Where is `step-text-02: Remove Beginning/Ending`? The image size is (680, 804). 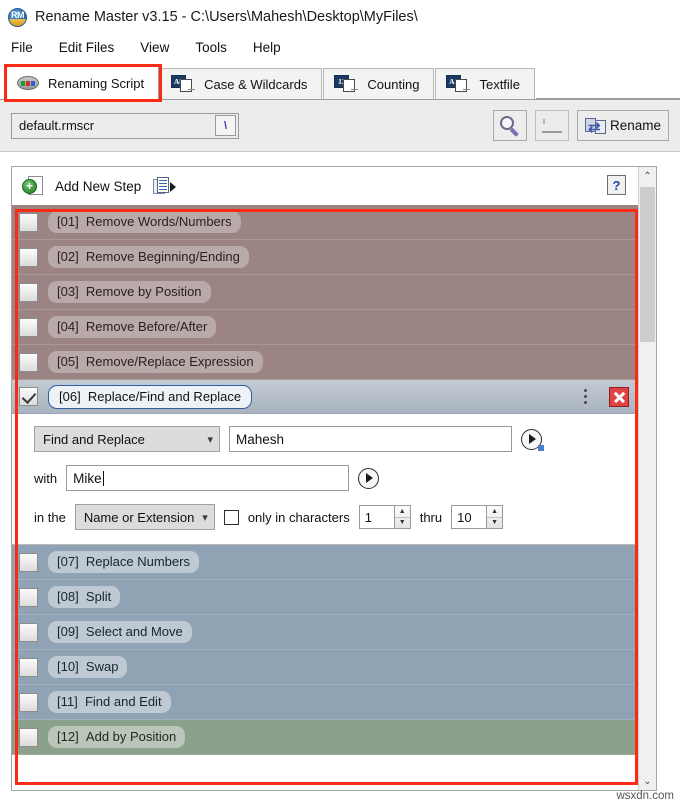
step-text-02: Remove Beginning/Ending is located at coordinates (162, 256).